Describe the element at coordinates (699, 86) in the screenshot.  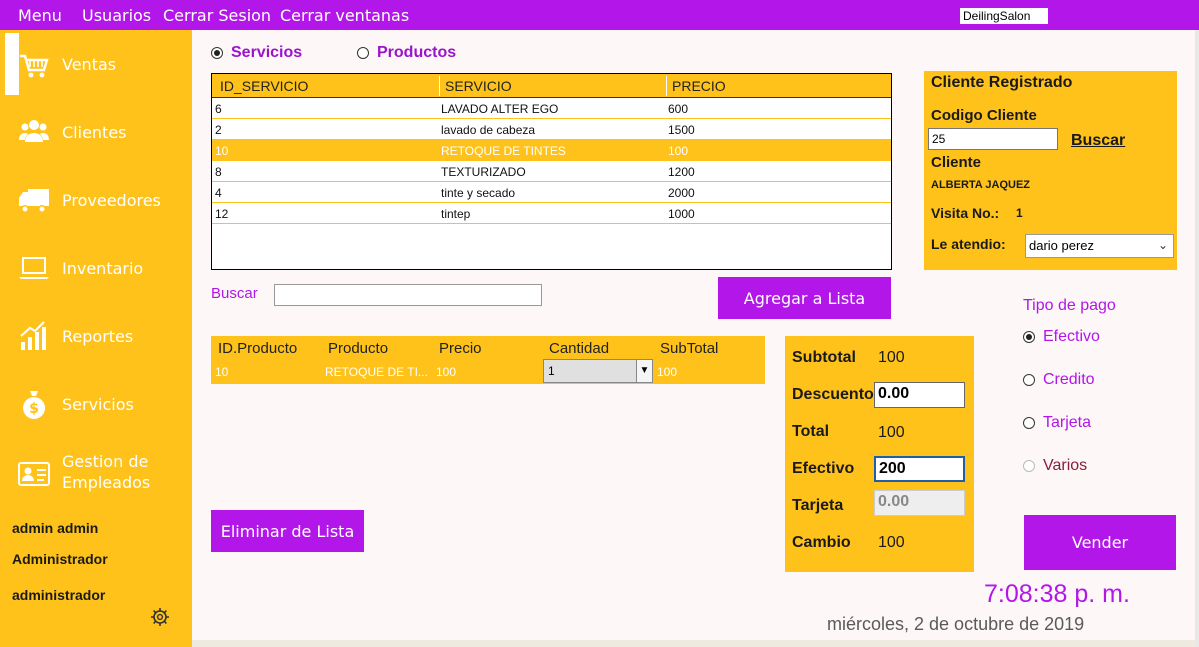
I see `column-header: PRECIO` at that location.